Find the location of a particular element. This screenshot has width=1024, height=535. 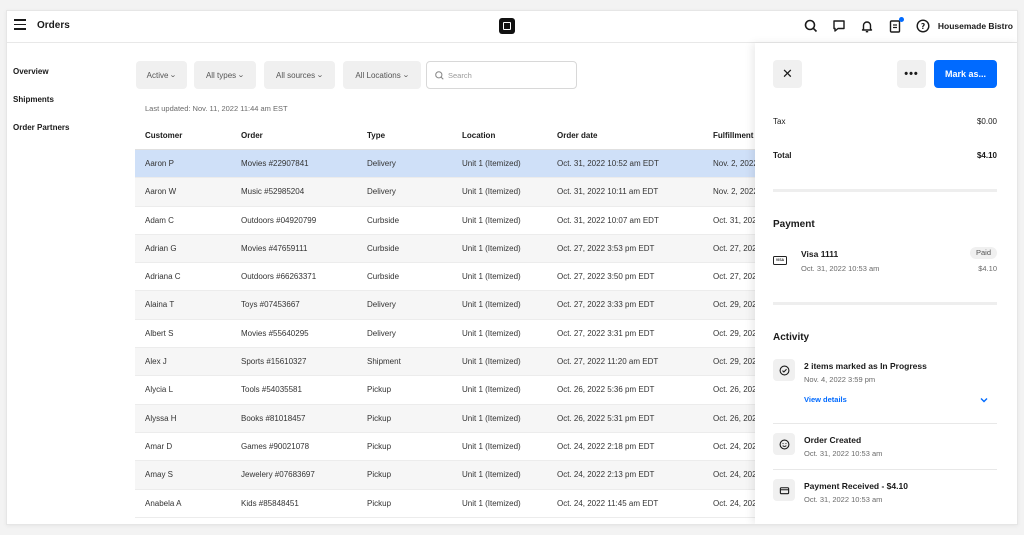

column-header-customer: Customer is located at coordinates (163, 136).